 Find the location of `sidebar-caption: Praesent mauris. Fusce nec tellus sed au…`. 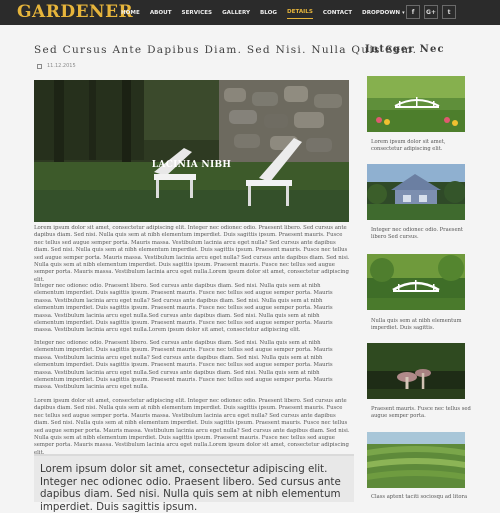

sidebar-caption: Praesent mauris. Fusce nec tellus sed au… is located at coordinates (421, 413).